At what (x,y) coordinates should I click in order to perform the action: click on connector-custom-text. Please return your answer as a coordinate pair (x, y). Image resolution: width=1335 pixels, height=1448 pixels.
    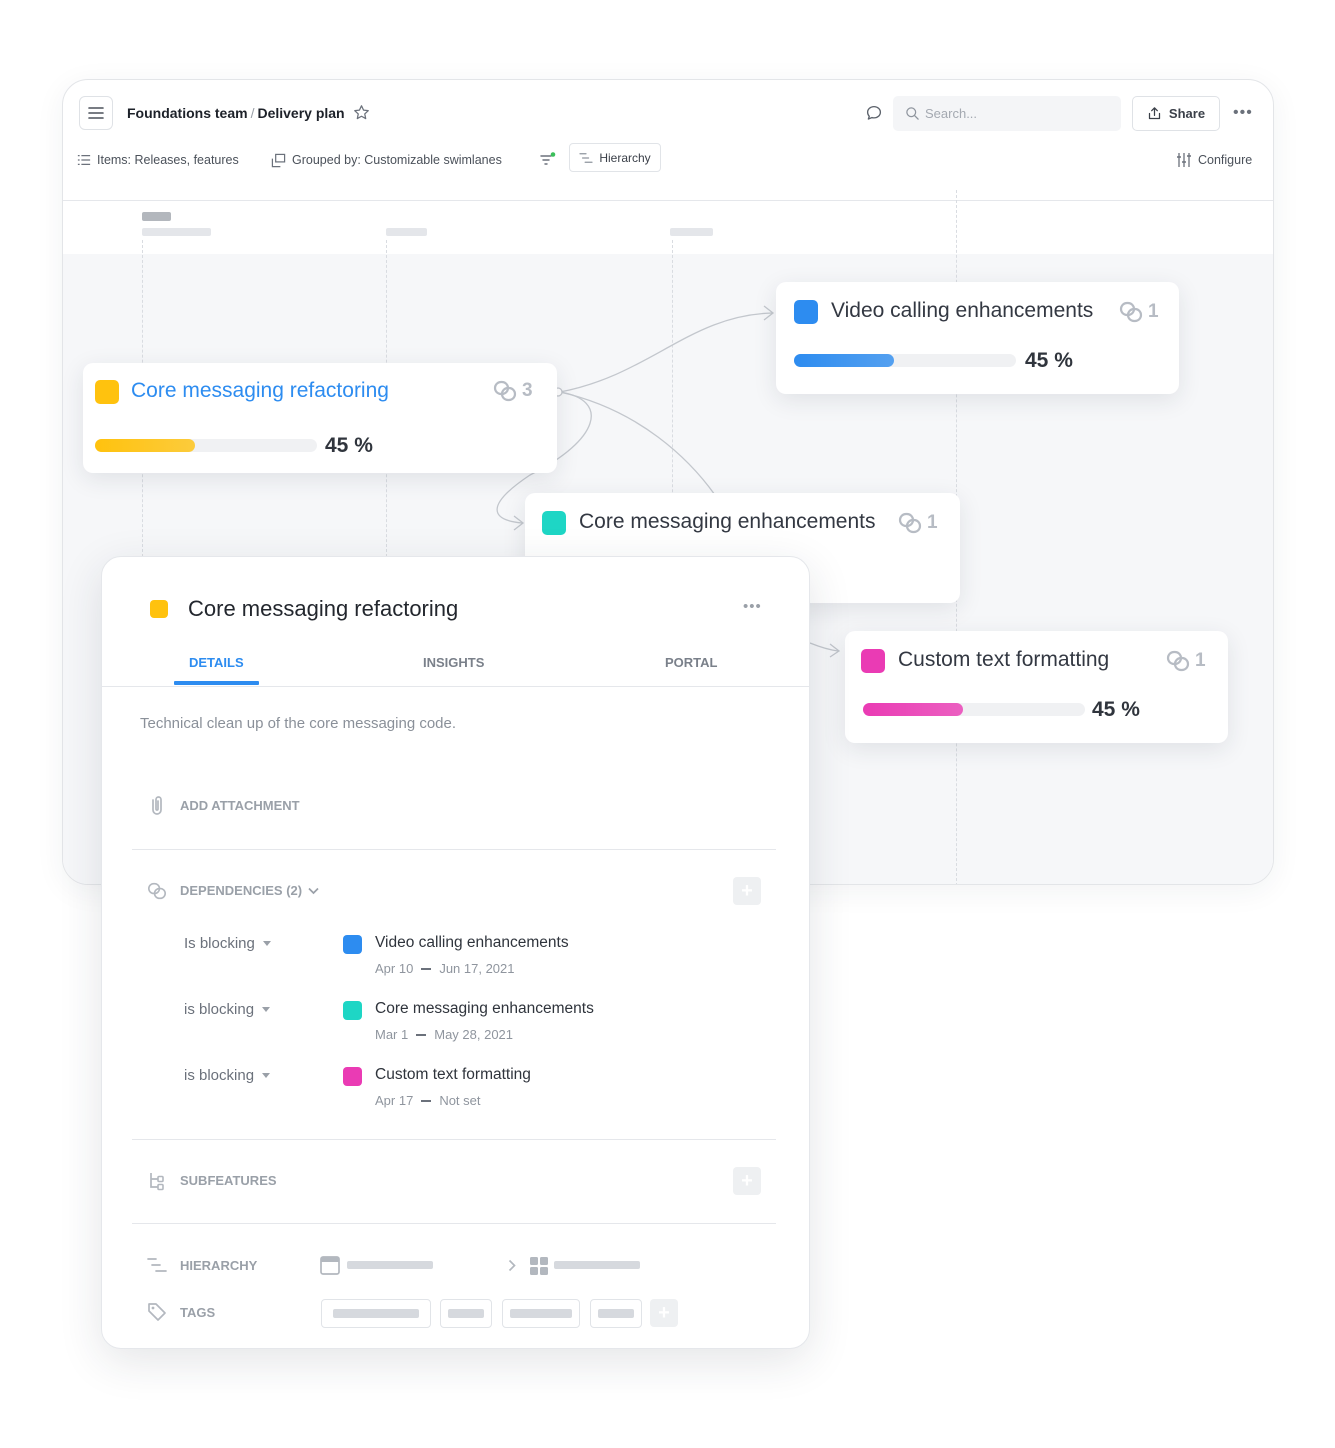
    Looking at the image, I should click on (637, 443).